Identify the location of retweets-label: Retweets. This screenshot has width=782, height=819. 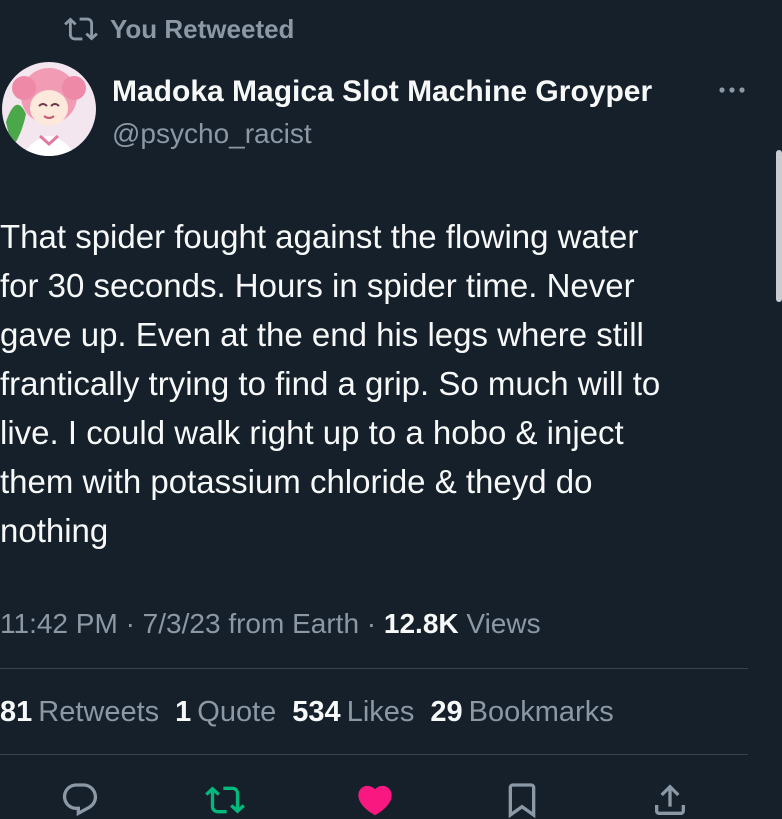
(99, 712).